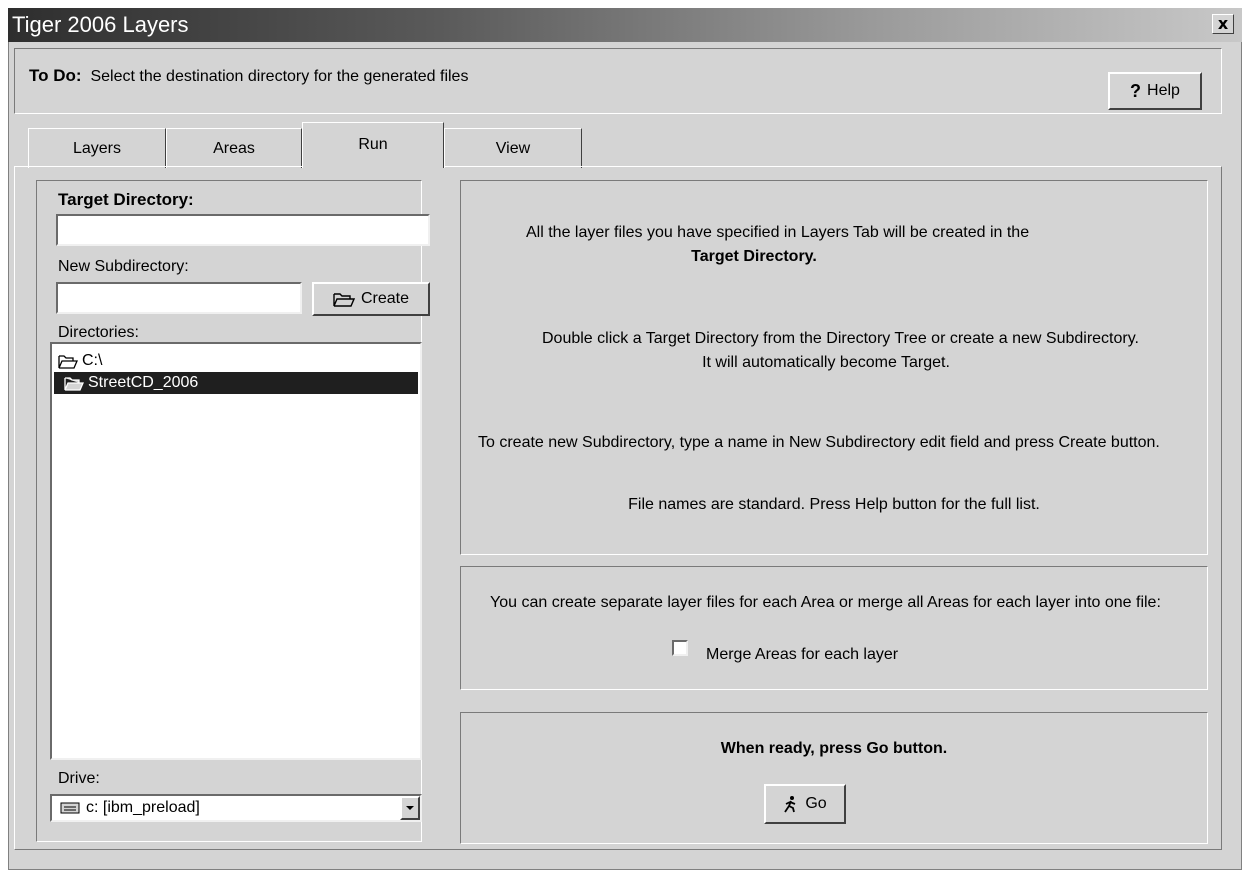 Image resolution: width=1250 pixels, height=882 pixels. Describe the element at coordinates (92, 360) in the screenshot. I see `directory-item-label: C:\` at that location.